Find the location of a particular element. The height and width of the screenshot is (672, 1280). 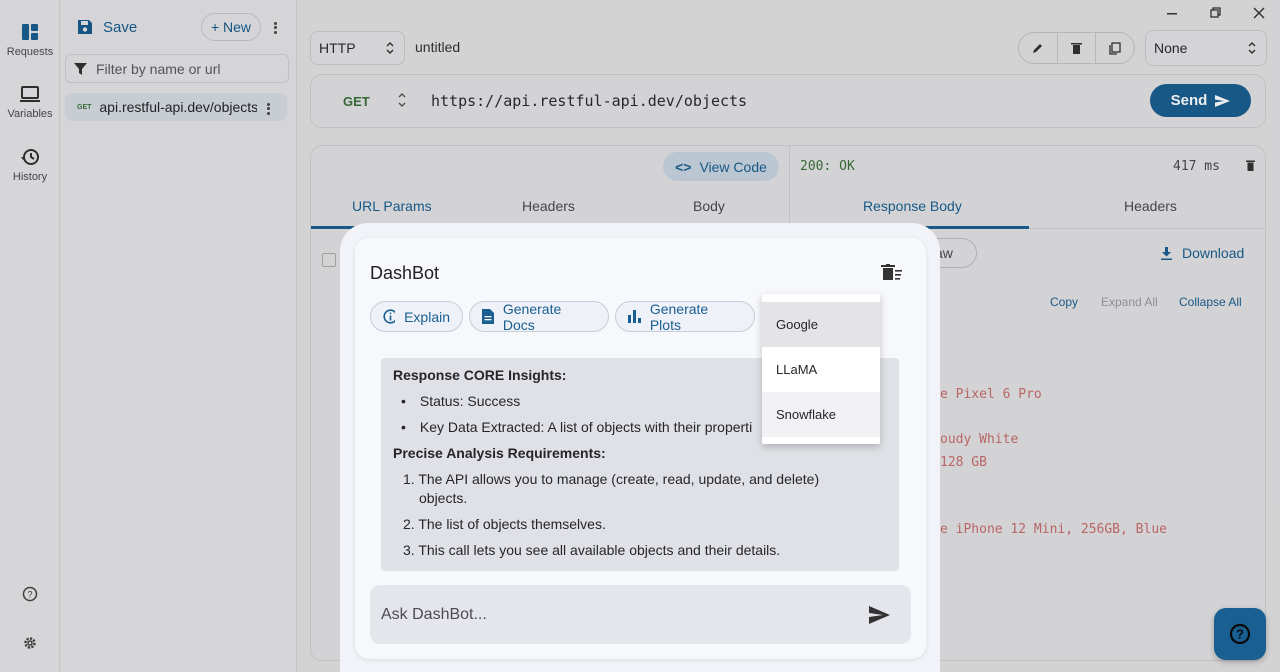

generate-docs-button: Generate Docs is located at coordinates (539, 316).